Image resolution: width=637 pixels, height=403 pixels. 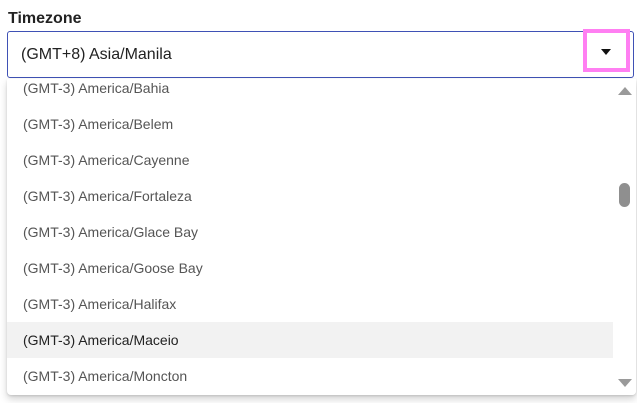 What do you see at coordinates (310, 160) in the screenshot?
I see `option-america-cayenne: (GMT-3) America/Cayenne` at bounding box center [310, 160].